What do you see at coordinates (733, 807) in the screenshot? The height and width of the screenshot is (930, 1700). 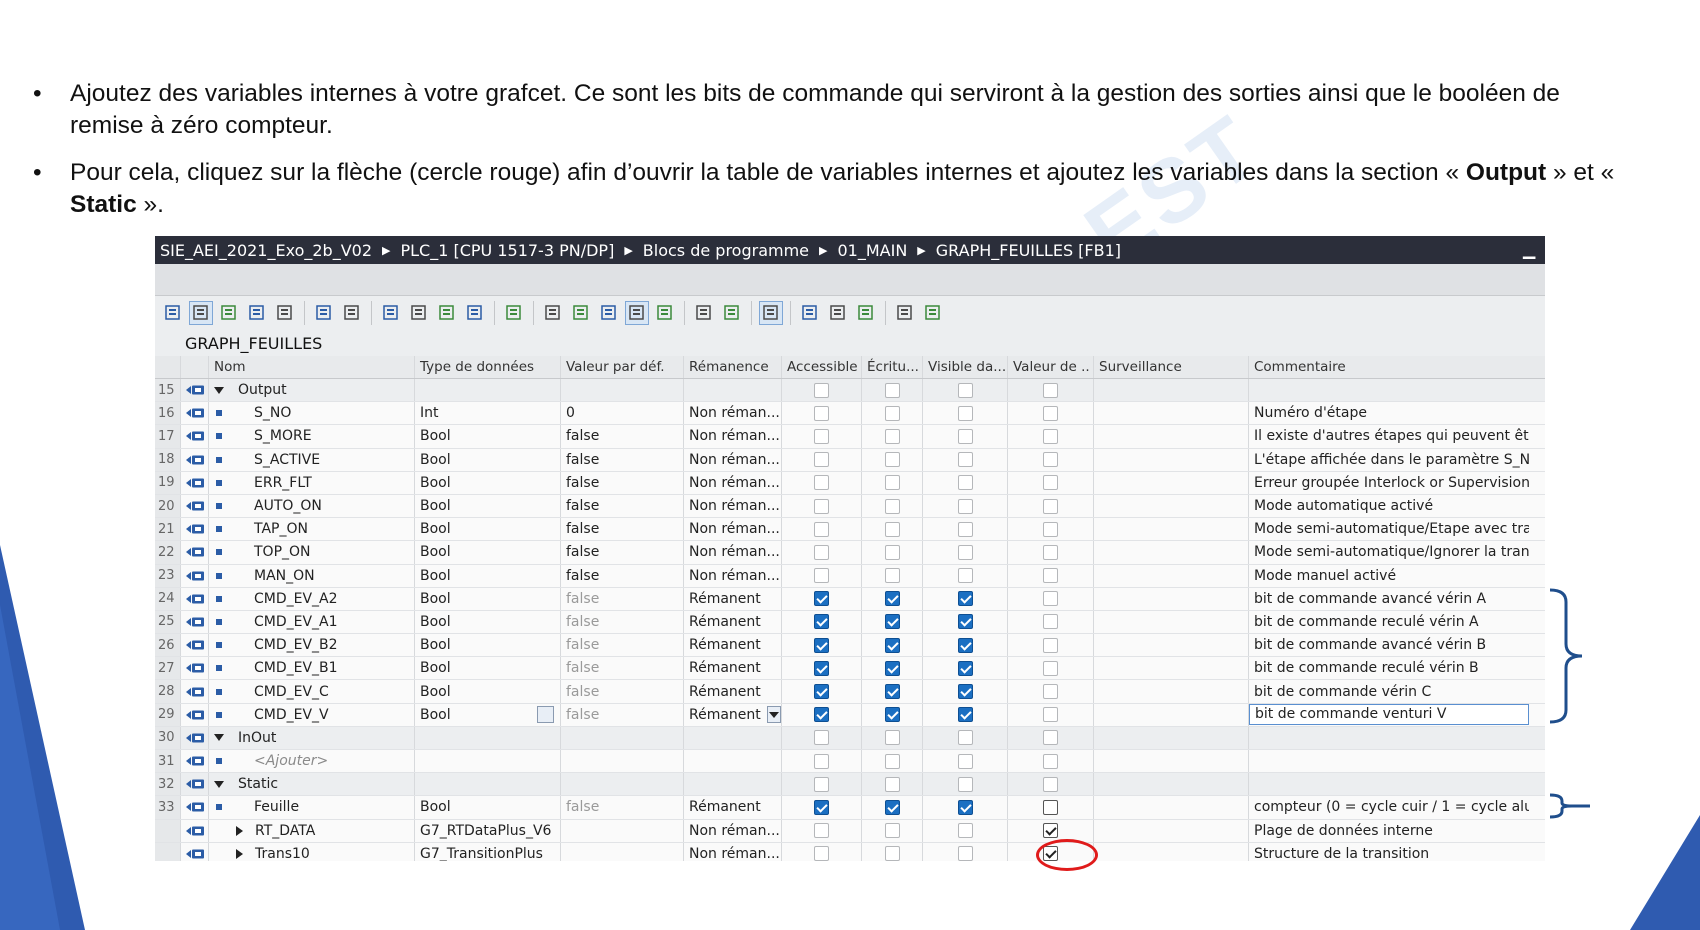 I see `cell-retain: Rémanent` at bounding box center [733, 807].